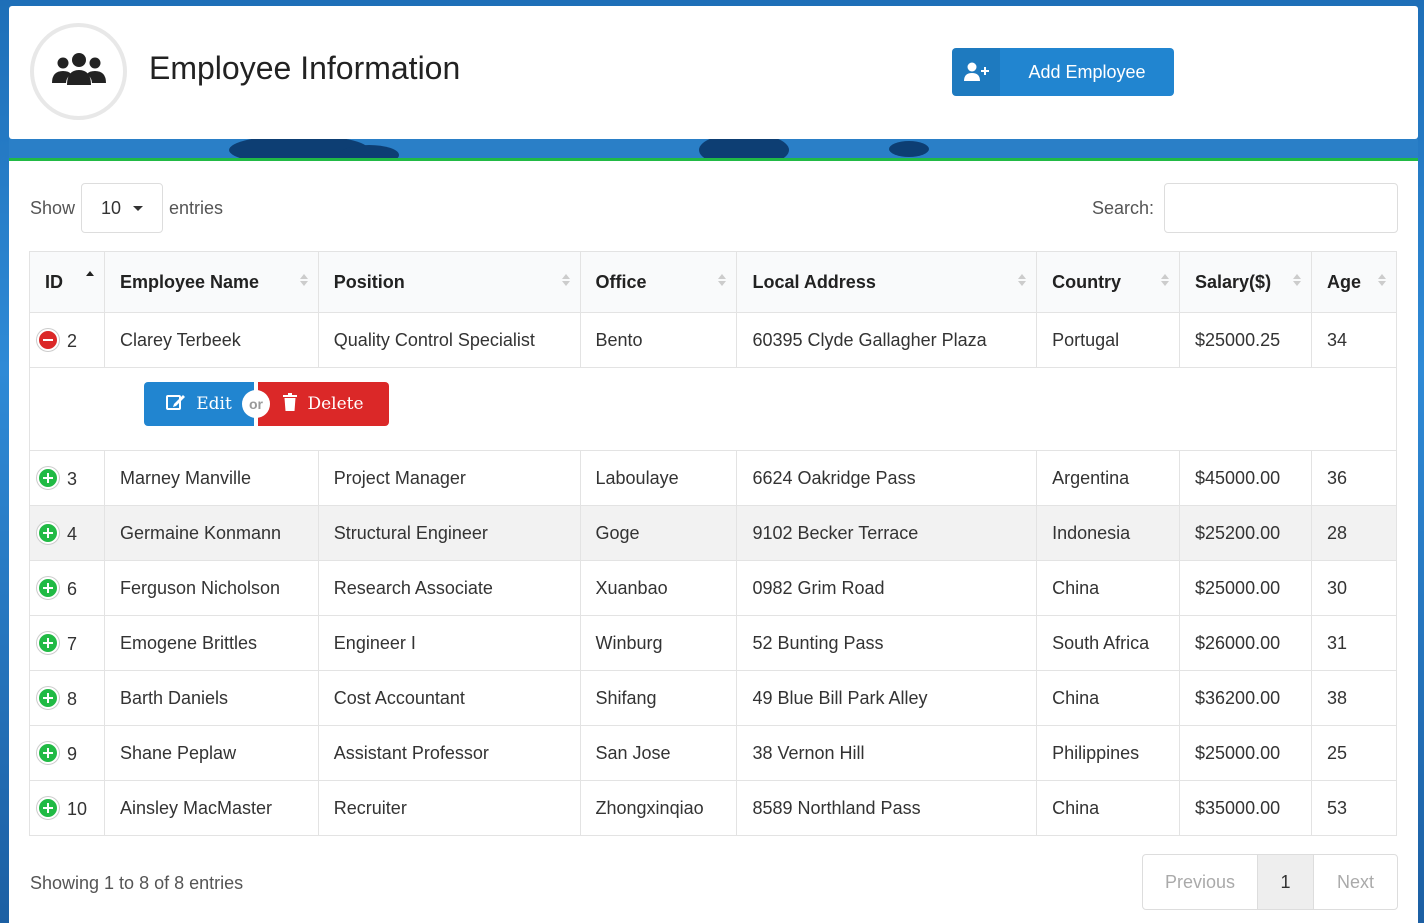 This screenshot has height=923, width=1424. Describe the element at coordinates (256, 404) in the screenshot. I see `or-divider: or` at that location.